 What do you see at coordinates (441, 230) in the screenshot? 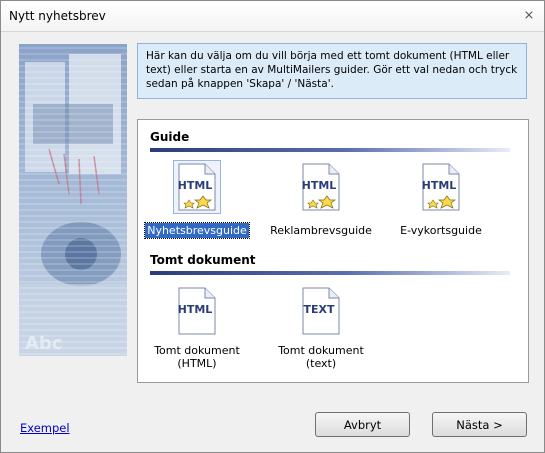
I see `item-label: E-vykortsguide` at bounding box center [441, 230].